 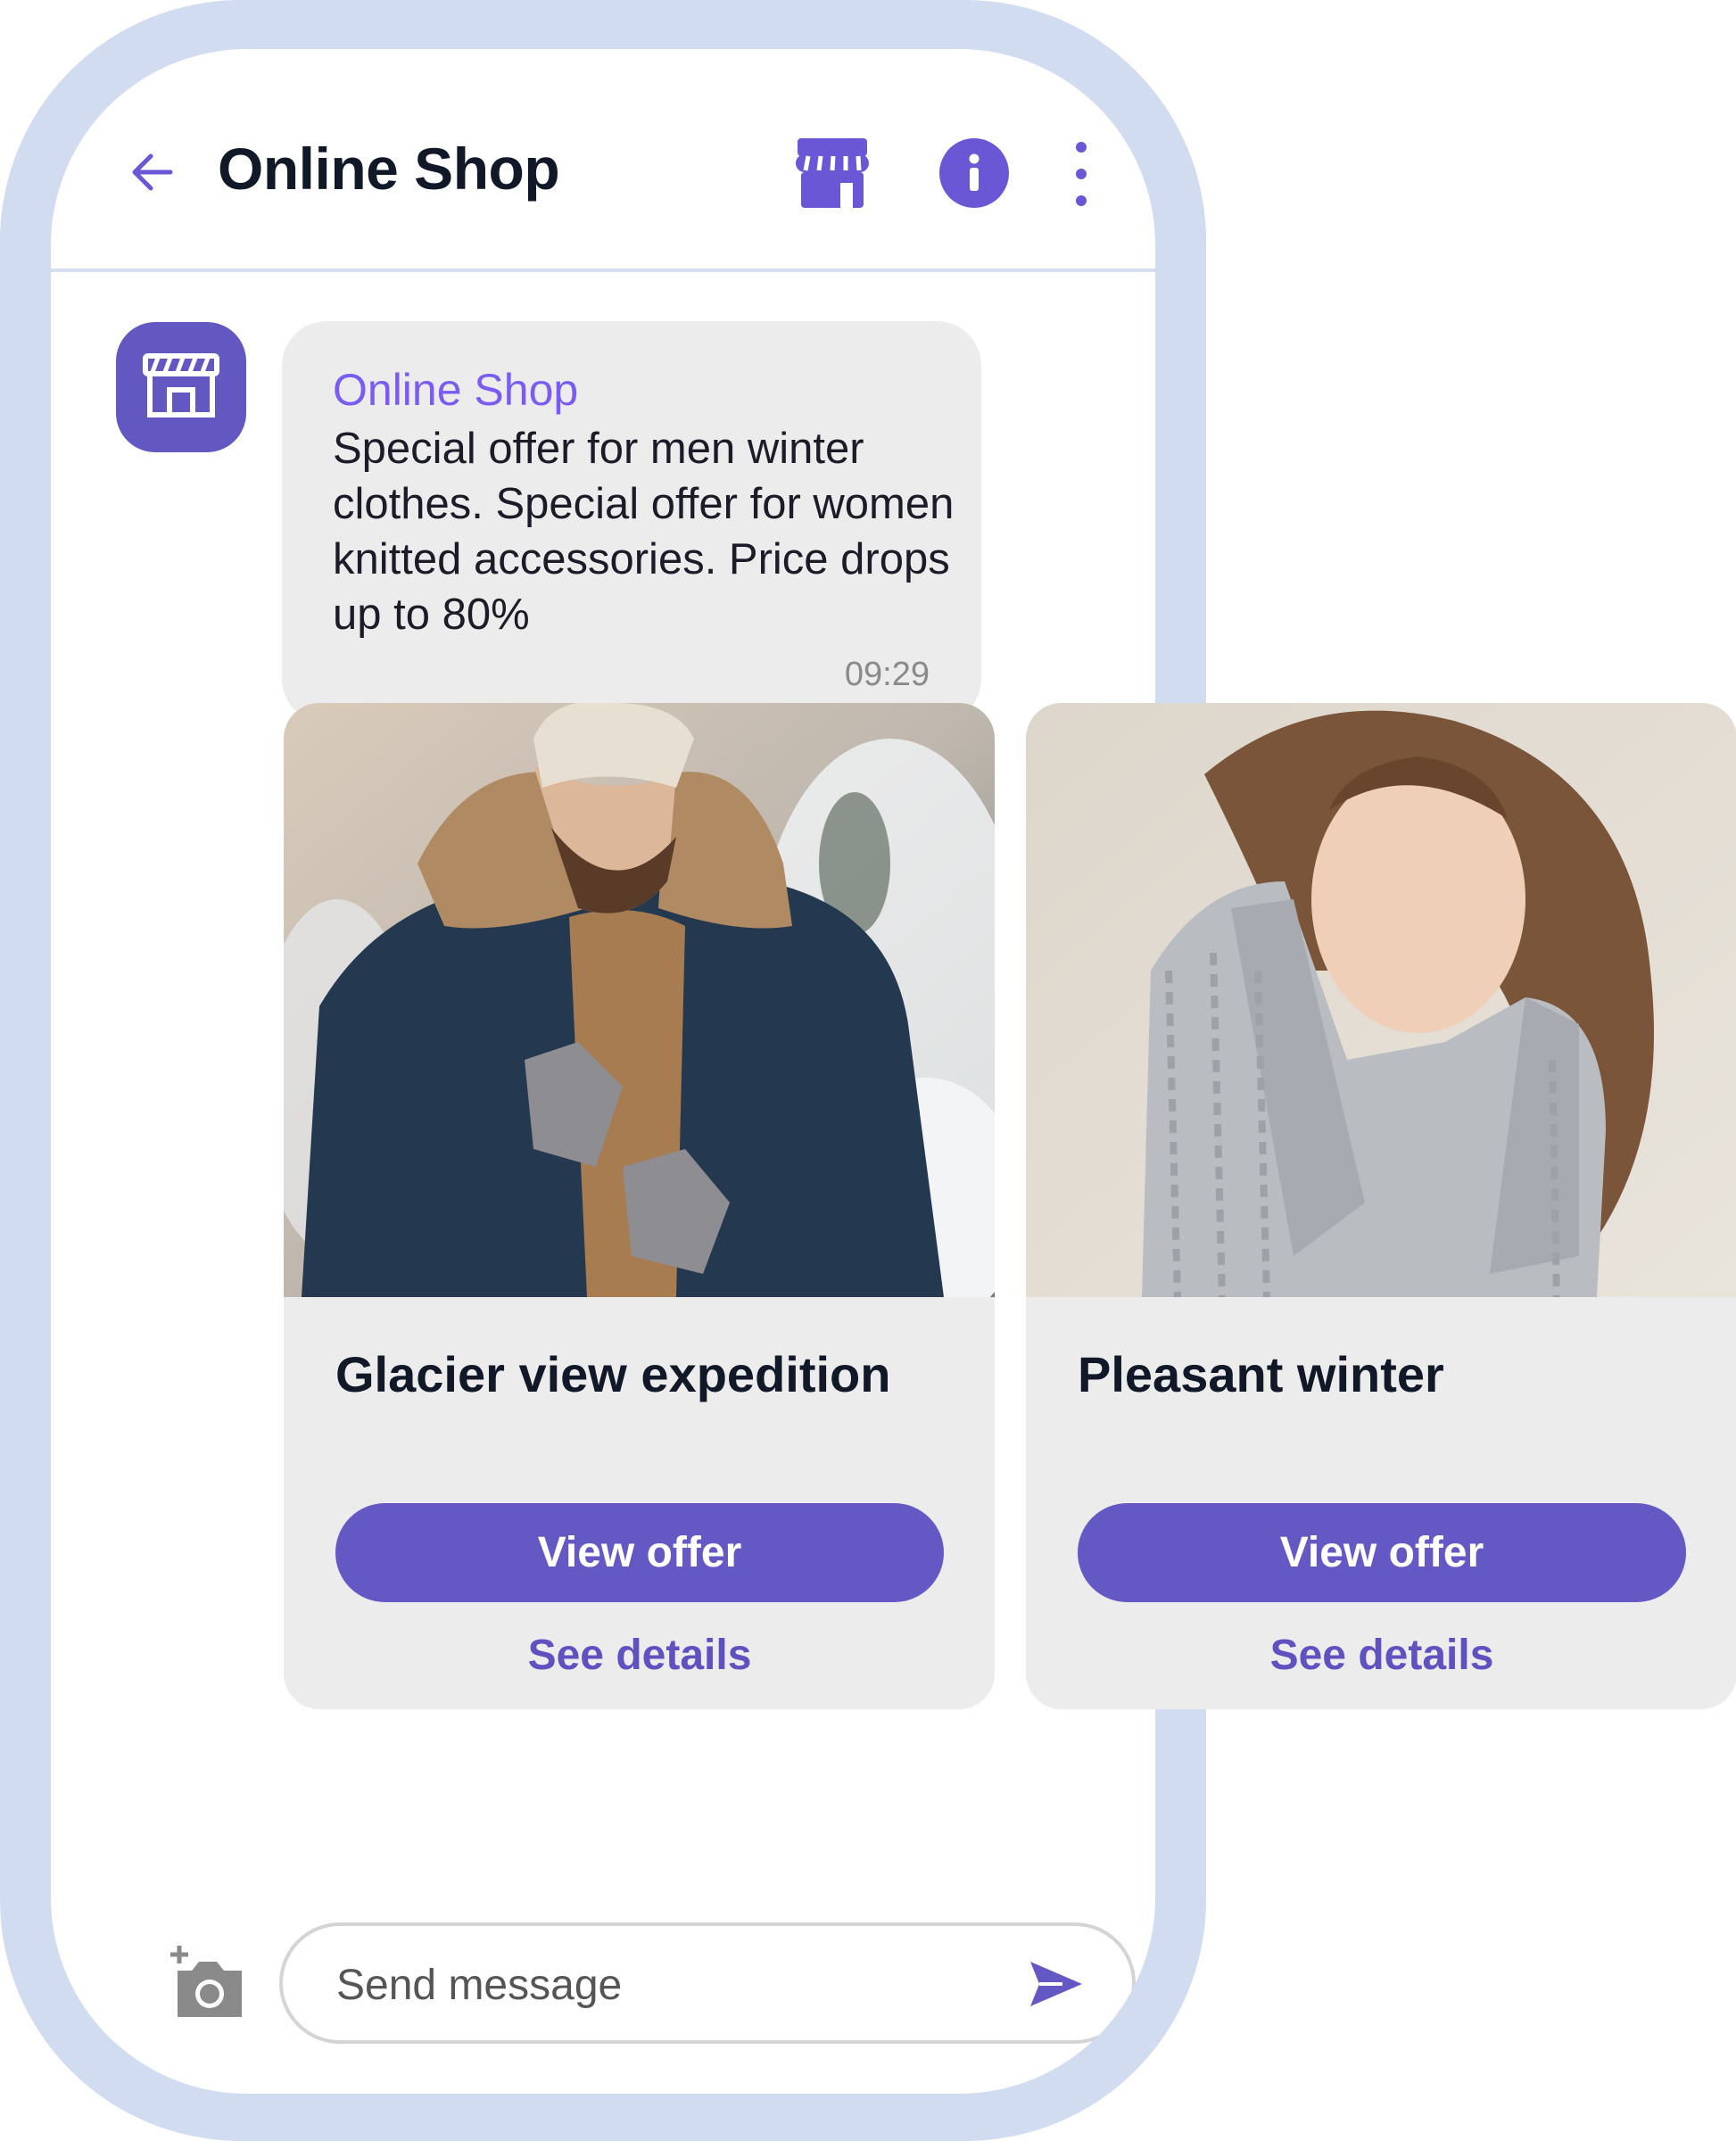 I want to click on add-photo-camera-icon, so click(x=206, y=1981).